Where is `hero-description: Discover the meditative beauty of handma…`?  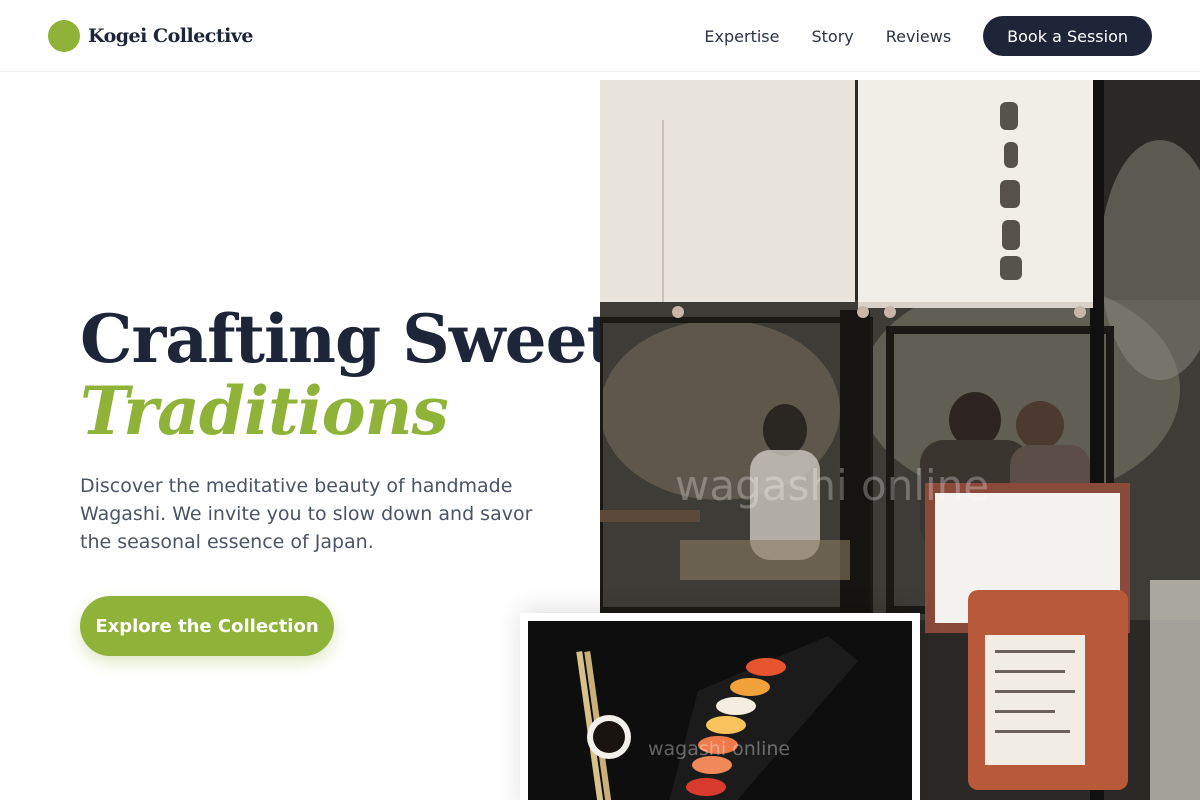 hero-description: Discover the meditative beauty of handma… is located at coordinates (306, 514).